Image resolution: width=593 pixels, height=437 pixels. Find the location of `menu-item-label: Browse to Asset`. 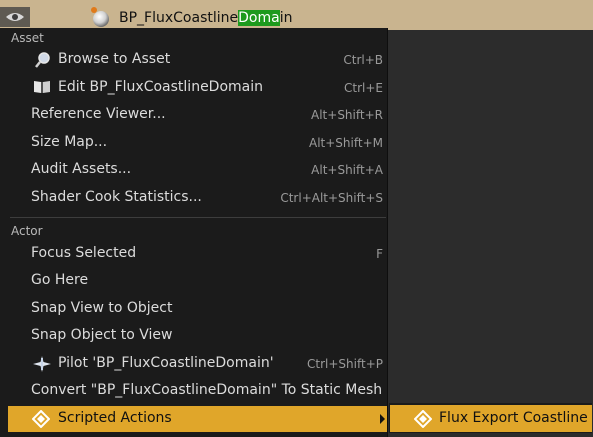

menu-item-label: Browse to Asset is located at coordinates (114, 59).